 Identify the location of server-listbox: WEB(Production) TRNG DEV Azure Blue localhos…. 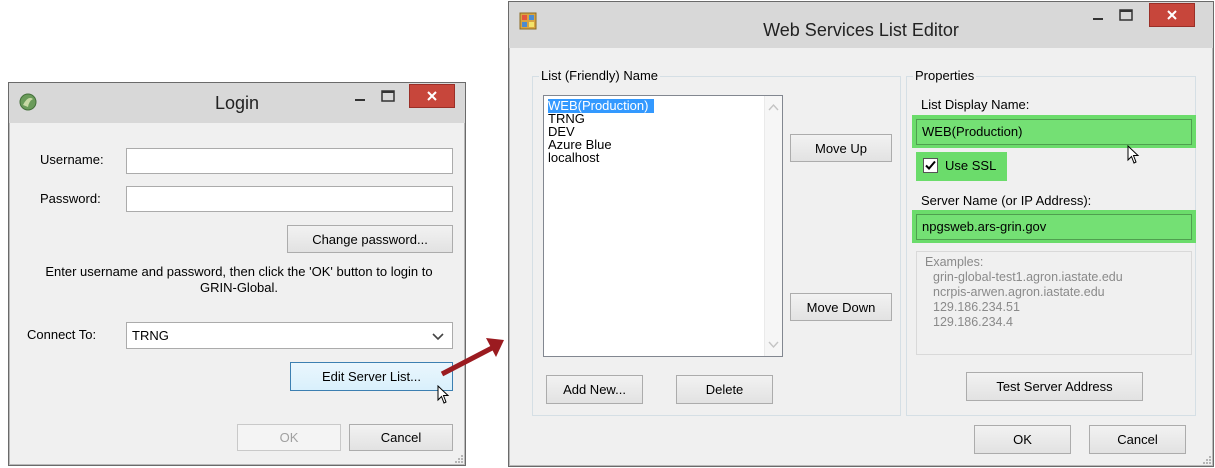
(663, 226).